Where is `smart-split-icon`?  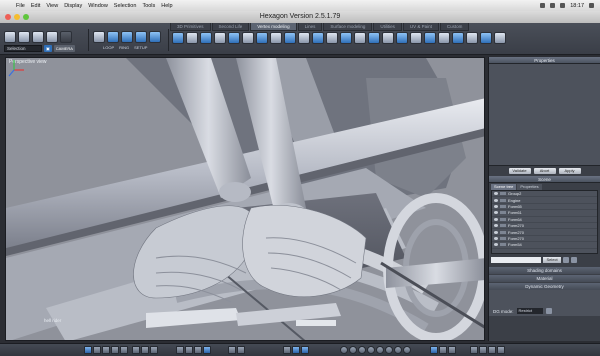 smart-split-icon is located at coordinates (346, 38).